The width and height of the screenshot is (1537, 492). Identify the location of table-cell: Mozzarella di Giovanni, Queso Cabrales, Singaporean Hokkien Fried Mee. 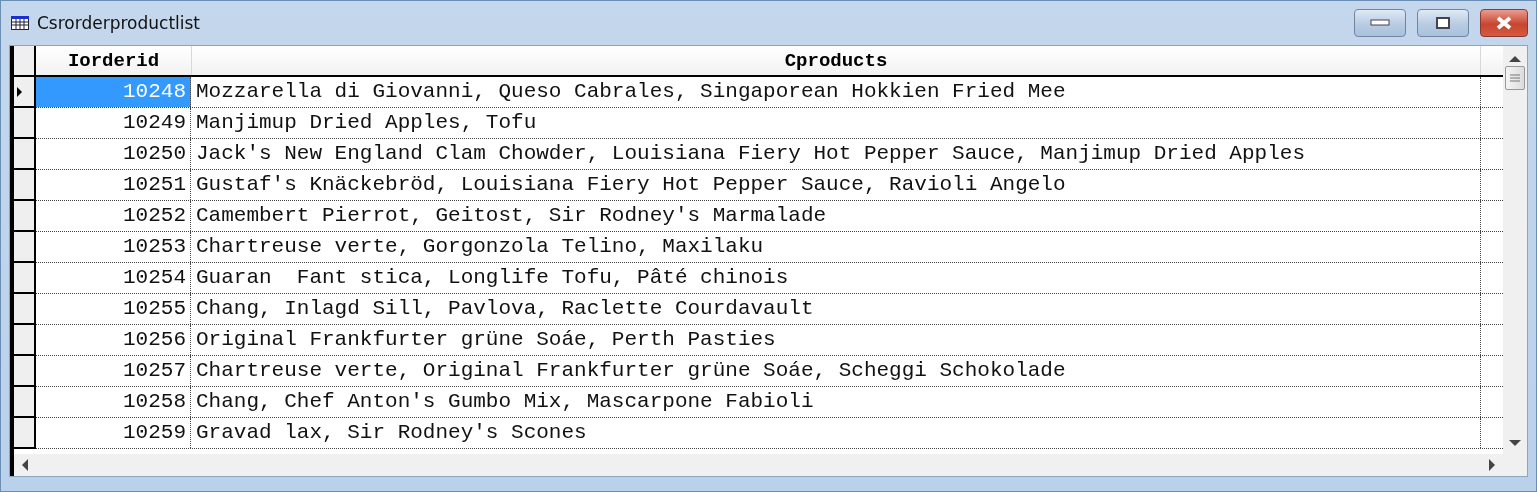
(836, 92).